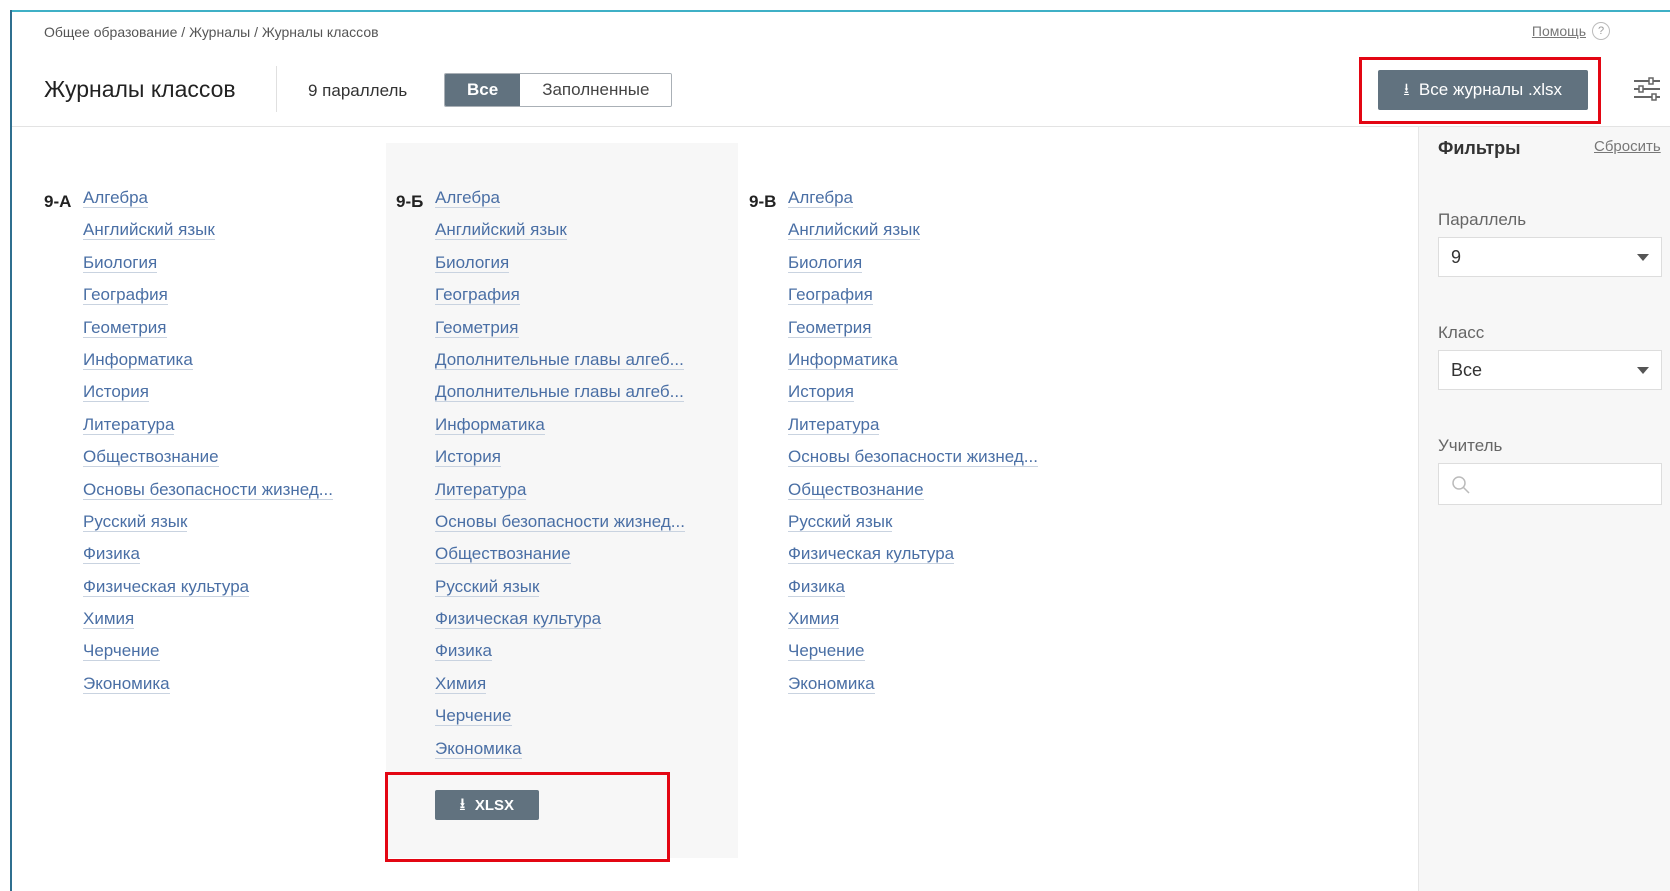  Describe the element at coordinates (1550, 370) in the screenshot. I see `class-select: Все` at that location.